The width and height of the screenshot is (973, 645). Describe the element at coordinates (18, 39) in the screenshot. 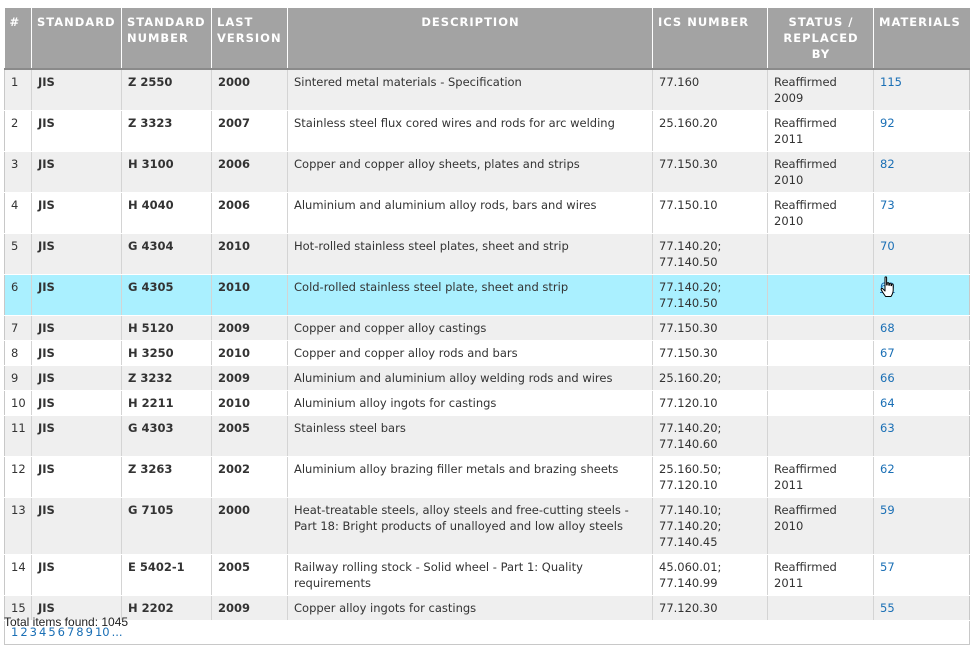

I see `header-index: #` at that location.